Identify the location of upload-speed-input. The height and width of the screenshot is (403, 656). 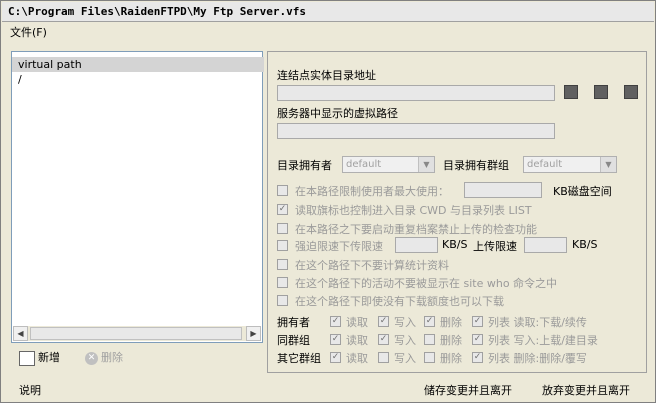
(545, 245).